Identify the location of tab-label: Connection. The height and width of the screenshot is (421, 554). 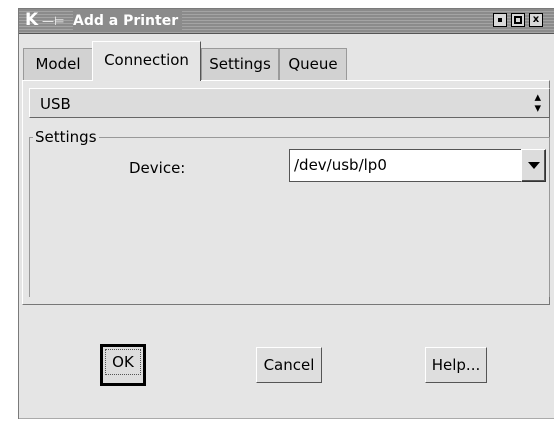
(146, 60).